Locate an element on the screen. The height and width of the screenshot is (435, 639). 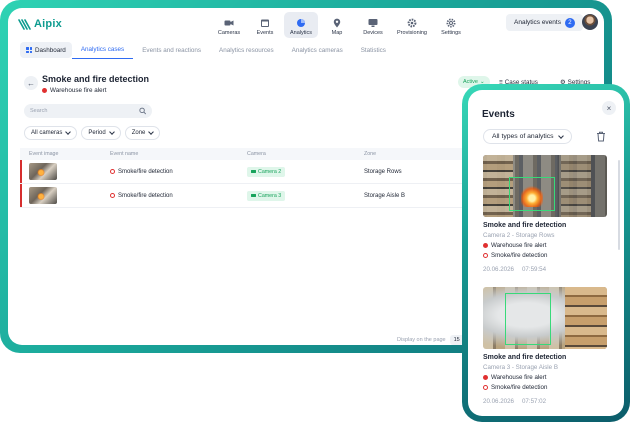
trash-icon is located at coordinates (601, 136).